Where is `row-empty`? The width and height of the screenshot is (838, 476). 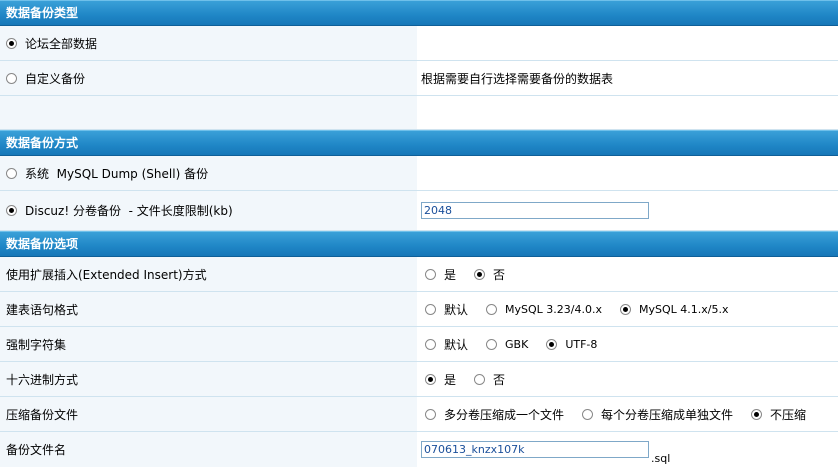
row-empty is located at coordinates (419, 113).